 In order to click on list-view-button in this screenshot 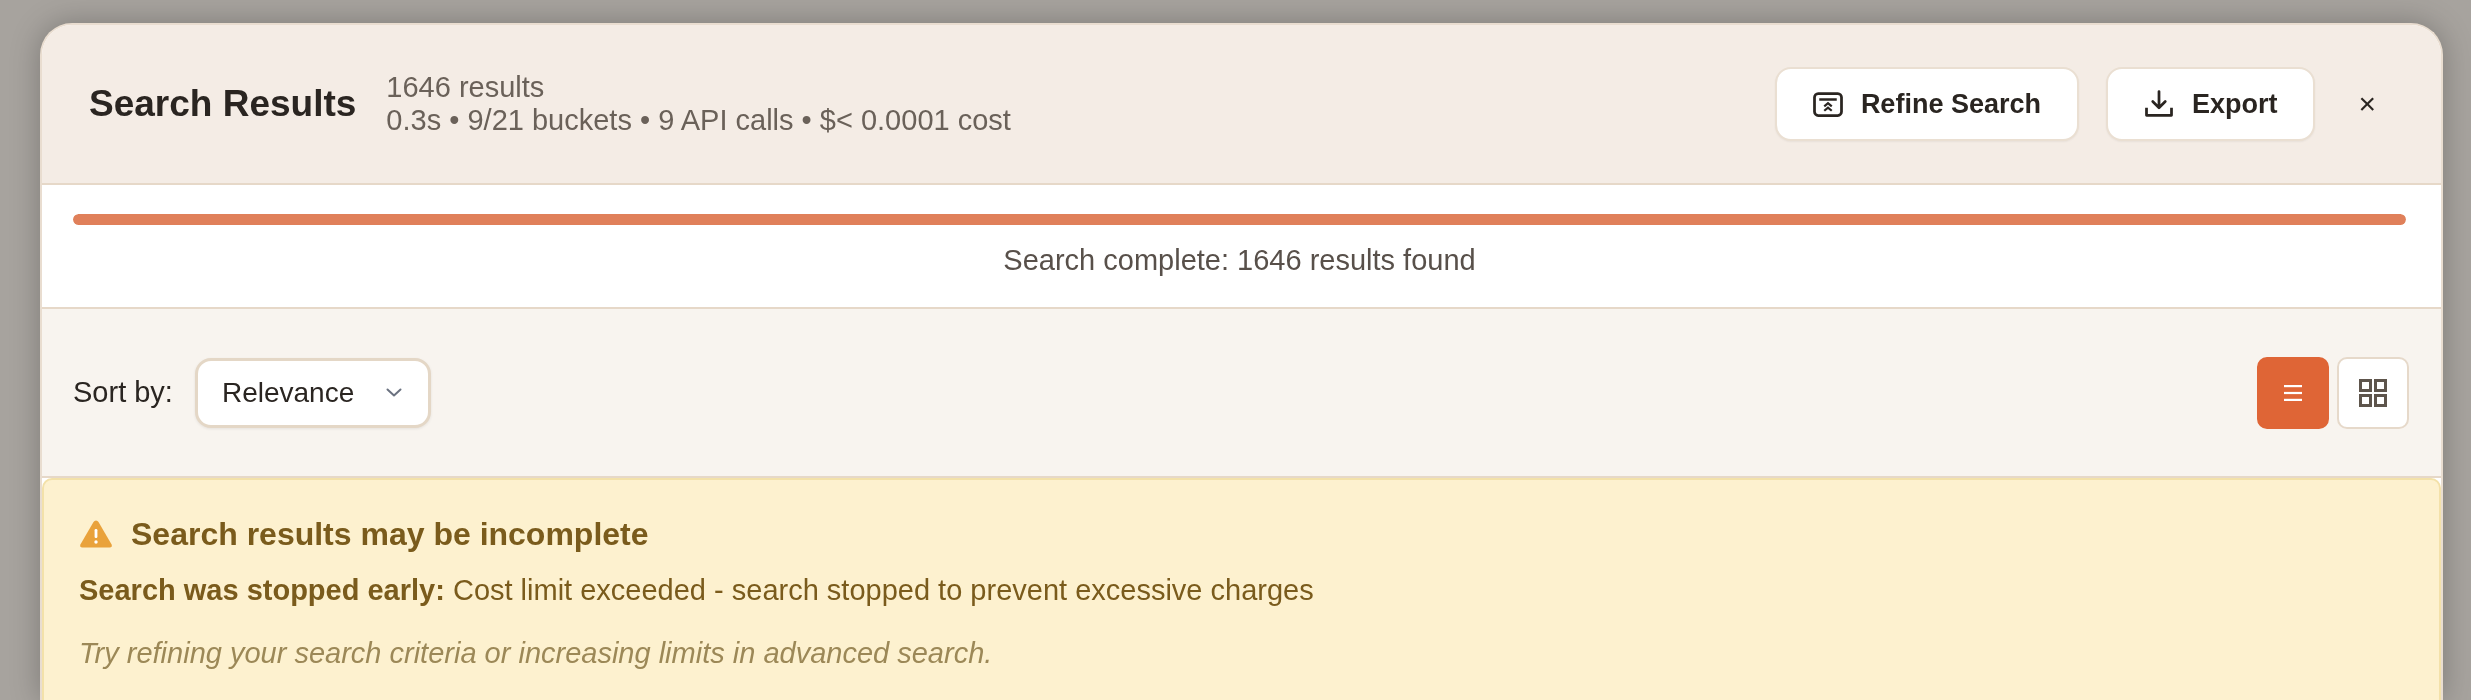, I will do `click(2293, 392)`.